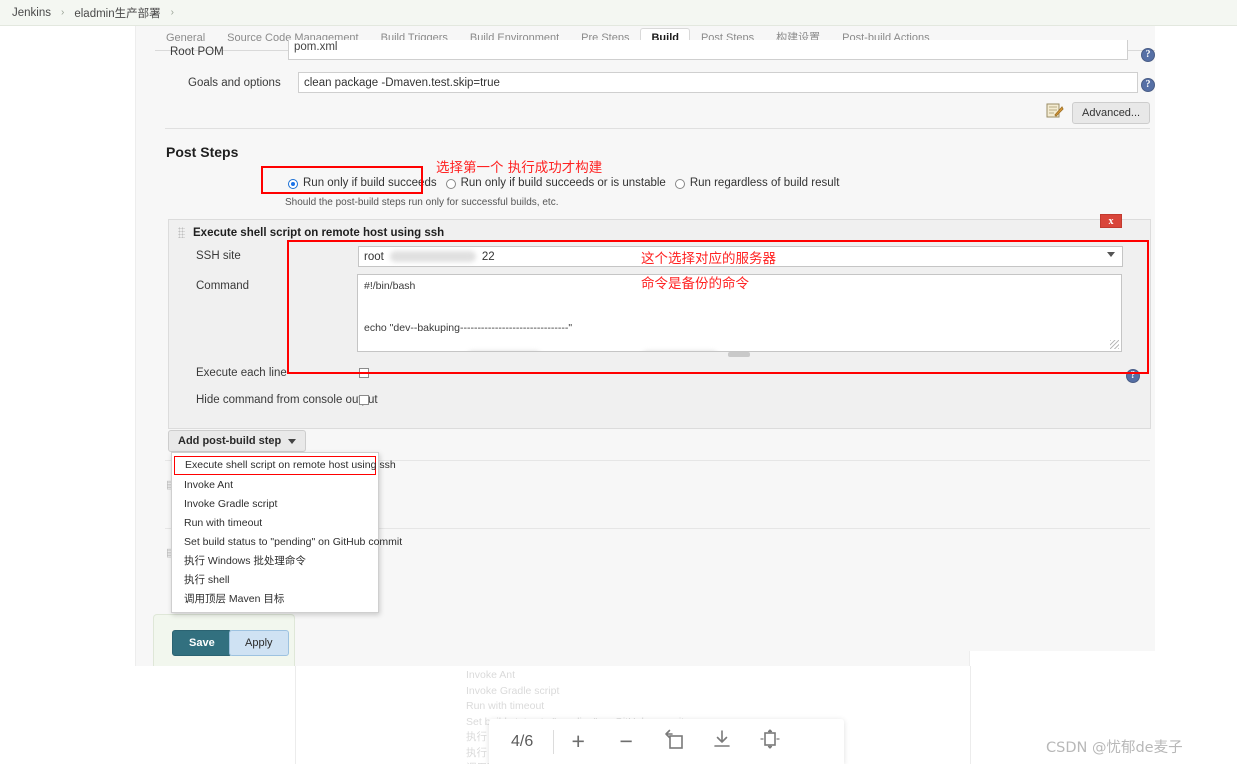  What do you see at coordinates (1114, 344) in the screenshot?
I see `textarea-resize-corner` at bounding box center [1114, 344].